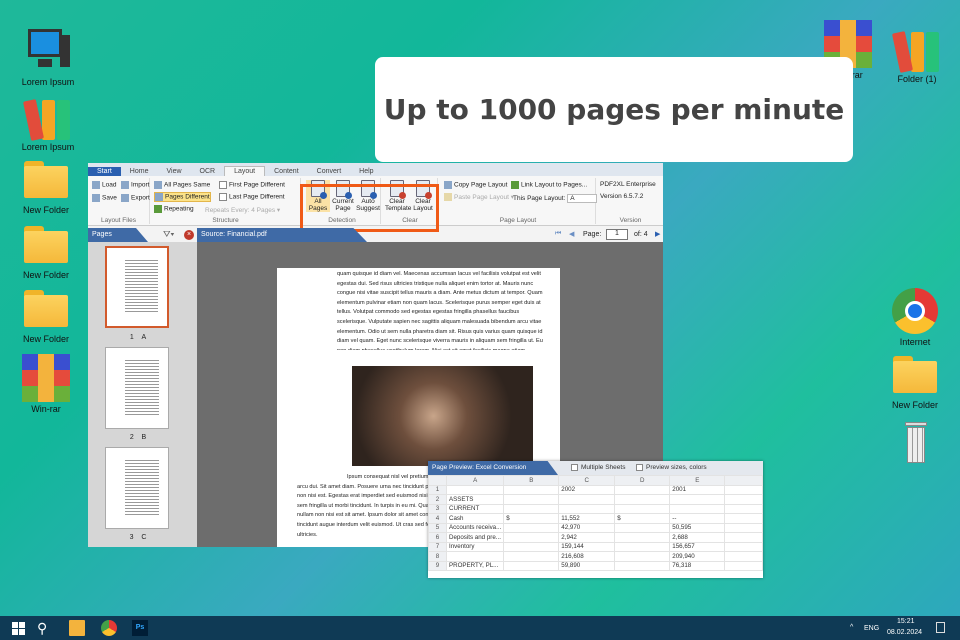 This screenshot has height=640, width=960. Describe the element at coordinates (252, 197) in the screenshot. I see `last-page-different-checkbox: Last Page Different` at that location.